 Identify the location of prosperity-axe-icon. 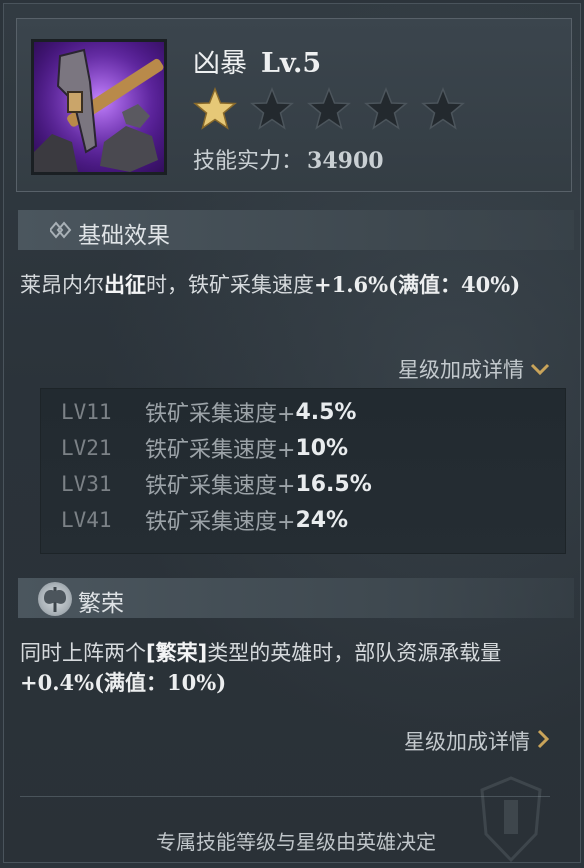
(55, 599).